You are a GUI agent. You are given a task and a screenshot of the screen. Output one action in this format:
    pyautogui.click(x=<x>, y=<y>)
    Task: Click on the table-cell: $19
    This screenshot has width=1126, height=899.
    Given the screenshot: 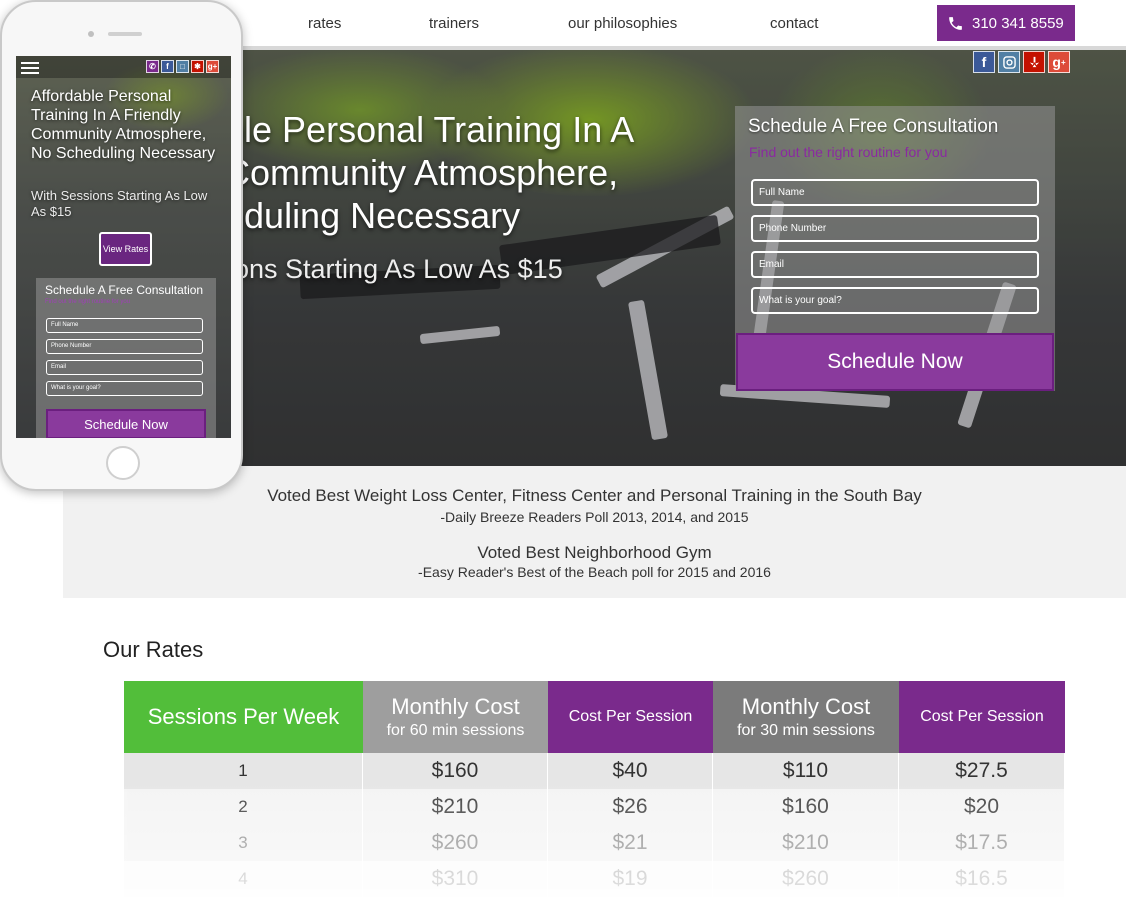 What is the action you would take?
    pyautogui.click(x=630, y=879)
    